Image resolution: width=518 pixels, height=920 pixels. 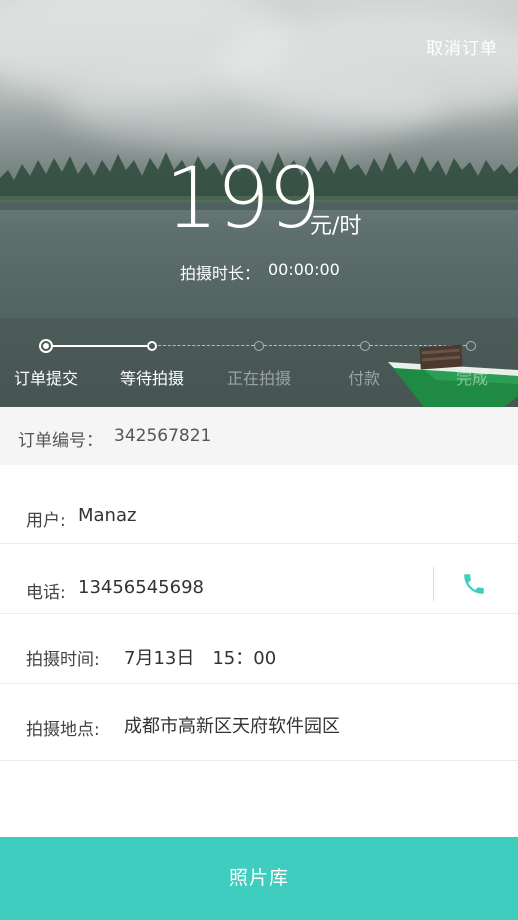 What do you see at coordinates (364, 378) in the screenshot?
I see `step-label-payment: 付款` at bounding box center [364, 378].